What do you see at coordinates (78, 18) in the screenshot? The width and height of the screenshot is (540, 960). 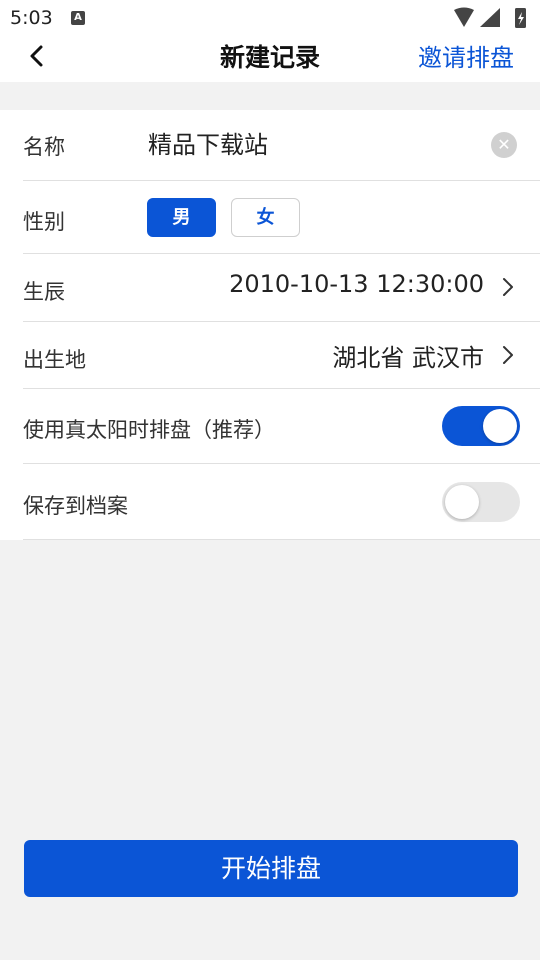 I see `notification-icon: A` at bounding box center [78, 18].